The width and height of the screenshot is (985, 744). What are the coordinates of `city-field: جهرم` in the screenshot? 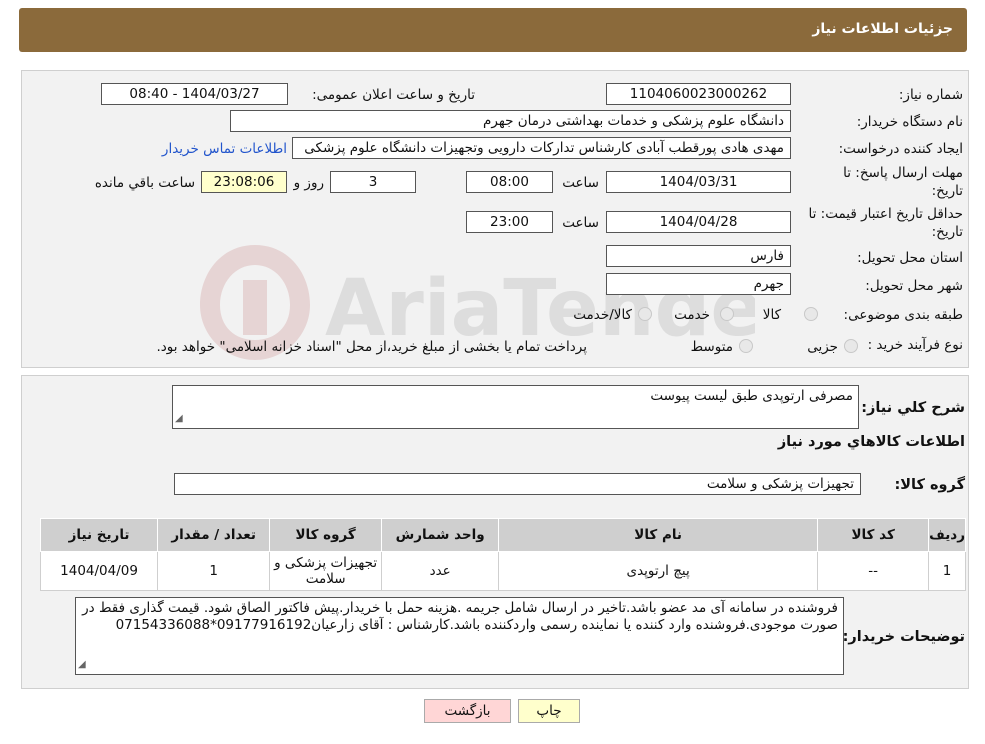 It's located at (698, 284).